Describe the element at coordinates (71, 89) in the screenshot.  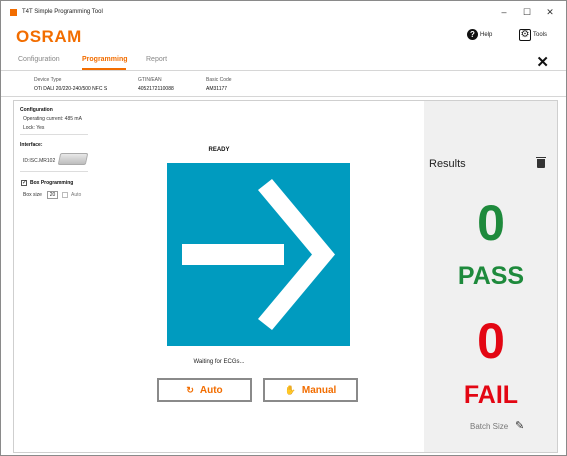
I see `device-type-value: OTi DALI 20/220-240/500 NFC S` at that location.